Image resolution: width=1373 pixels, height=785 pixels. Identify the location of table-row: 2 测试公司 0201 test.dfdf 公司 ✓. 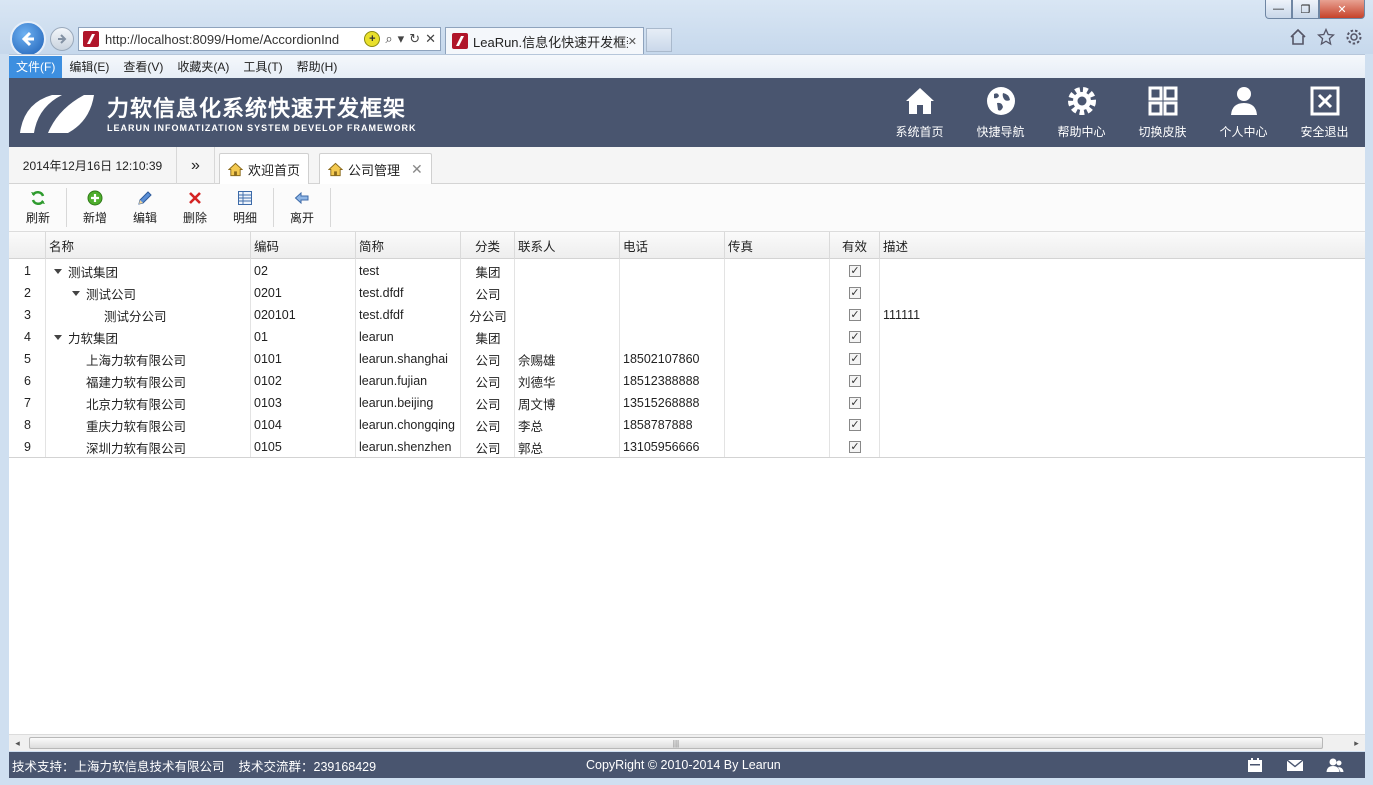
(687, 293).